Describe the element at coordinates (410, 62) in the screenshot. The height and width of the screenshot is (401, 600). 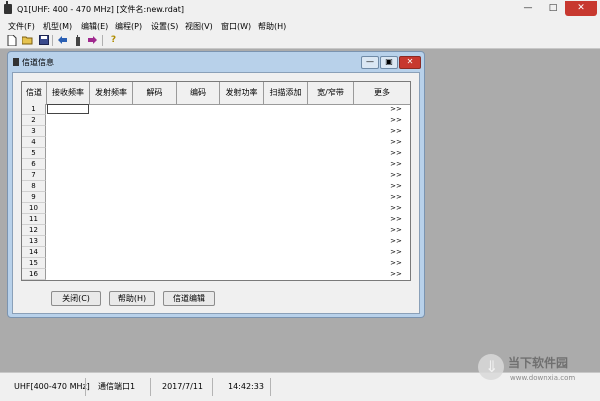
I see `child-close-button: ✕` at that location.